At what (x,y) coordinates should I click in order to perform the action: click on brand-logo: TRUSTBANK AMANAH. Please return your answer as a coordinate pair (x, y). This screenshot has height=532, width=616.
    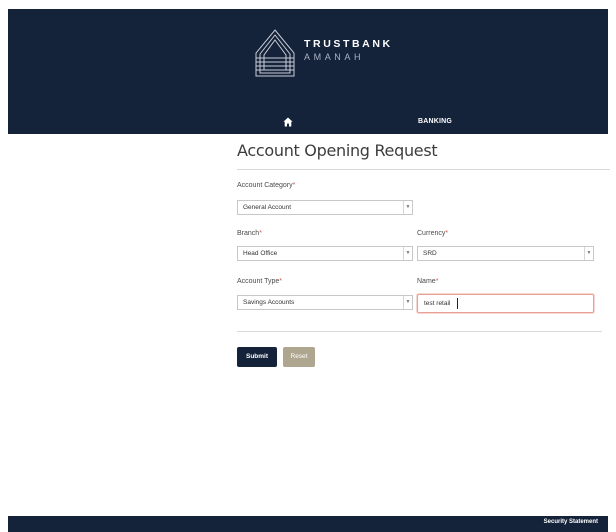
    Looking at the image, I should click on (325, 55).